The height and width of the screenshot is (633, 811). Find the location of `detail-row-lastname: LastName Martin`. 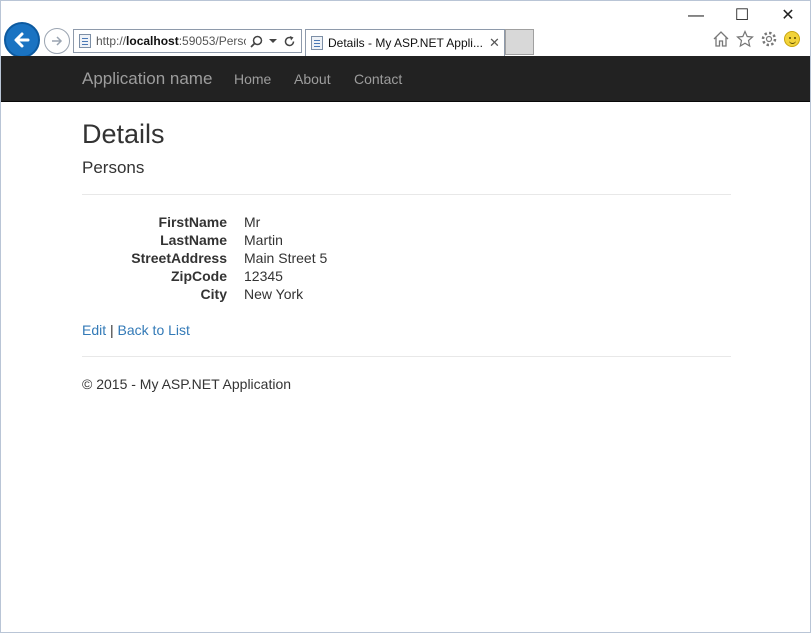

detail-row-lastname: LastName Martin is located at coordinates (406, 241).